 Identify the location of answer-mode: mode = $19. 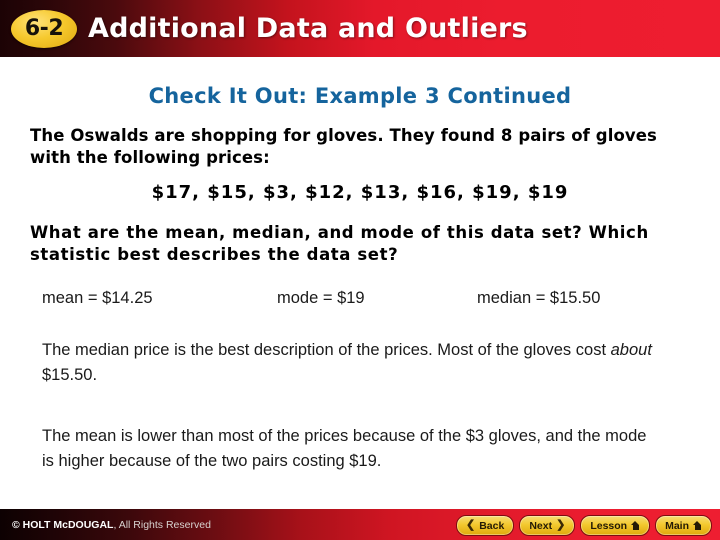
(321, 298).